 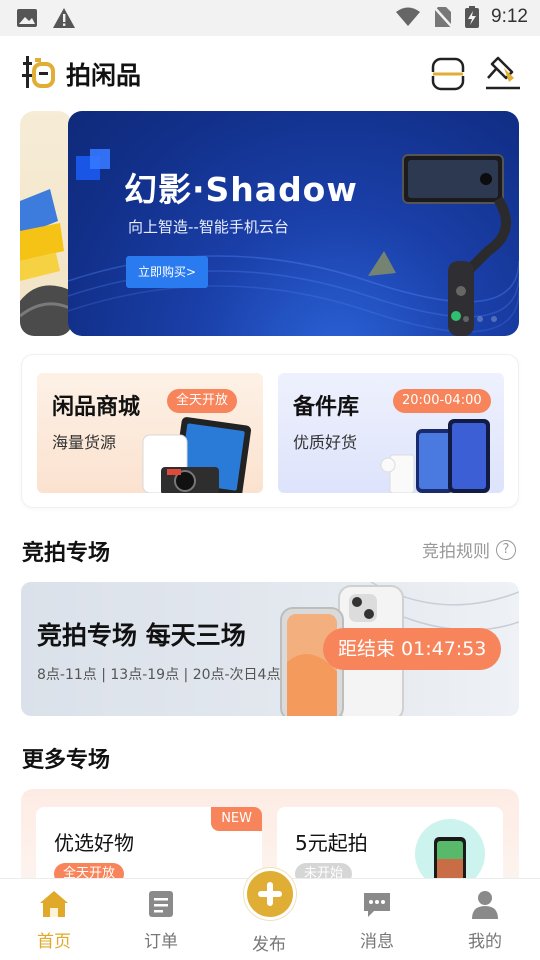 I want to click on card-title: 5元起拍, so click(x=331, y=843).